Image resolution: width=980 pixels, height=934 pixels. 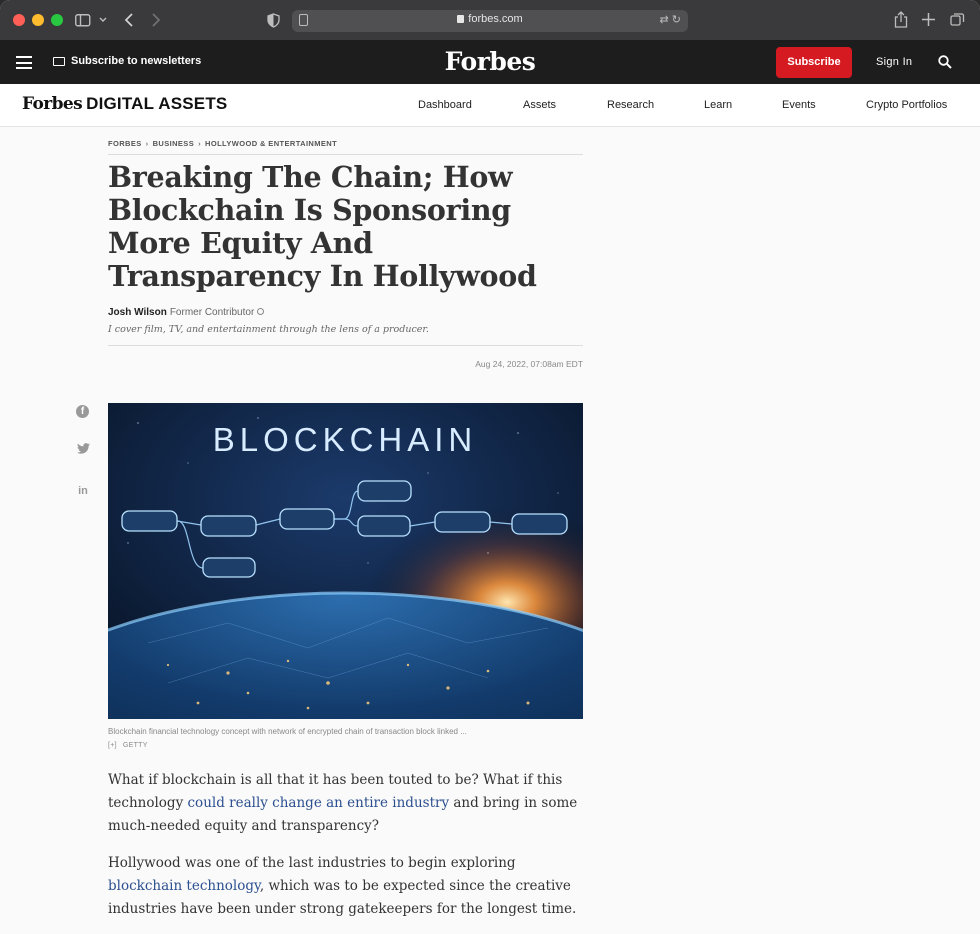 I want to click on minimize-window-button, so click(x=38, y=20).